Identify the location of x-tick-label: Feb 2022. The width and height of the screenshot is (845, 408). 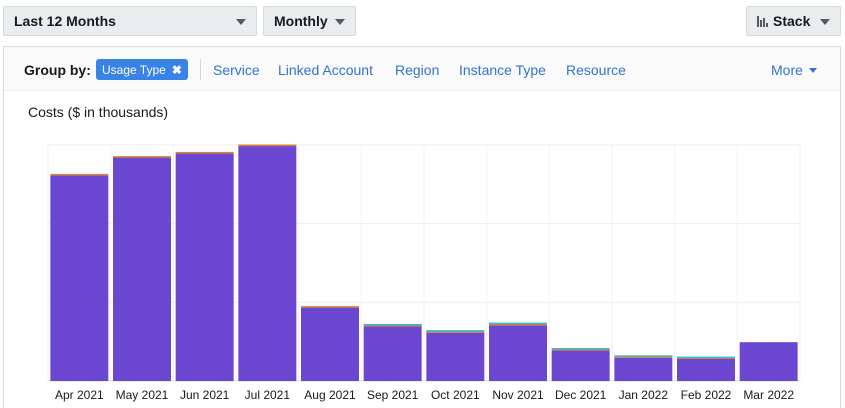
(706, 395).